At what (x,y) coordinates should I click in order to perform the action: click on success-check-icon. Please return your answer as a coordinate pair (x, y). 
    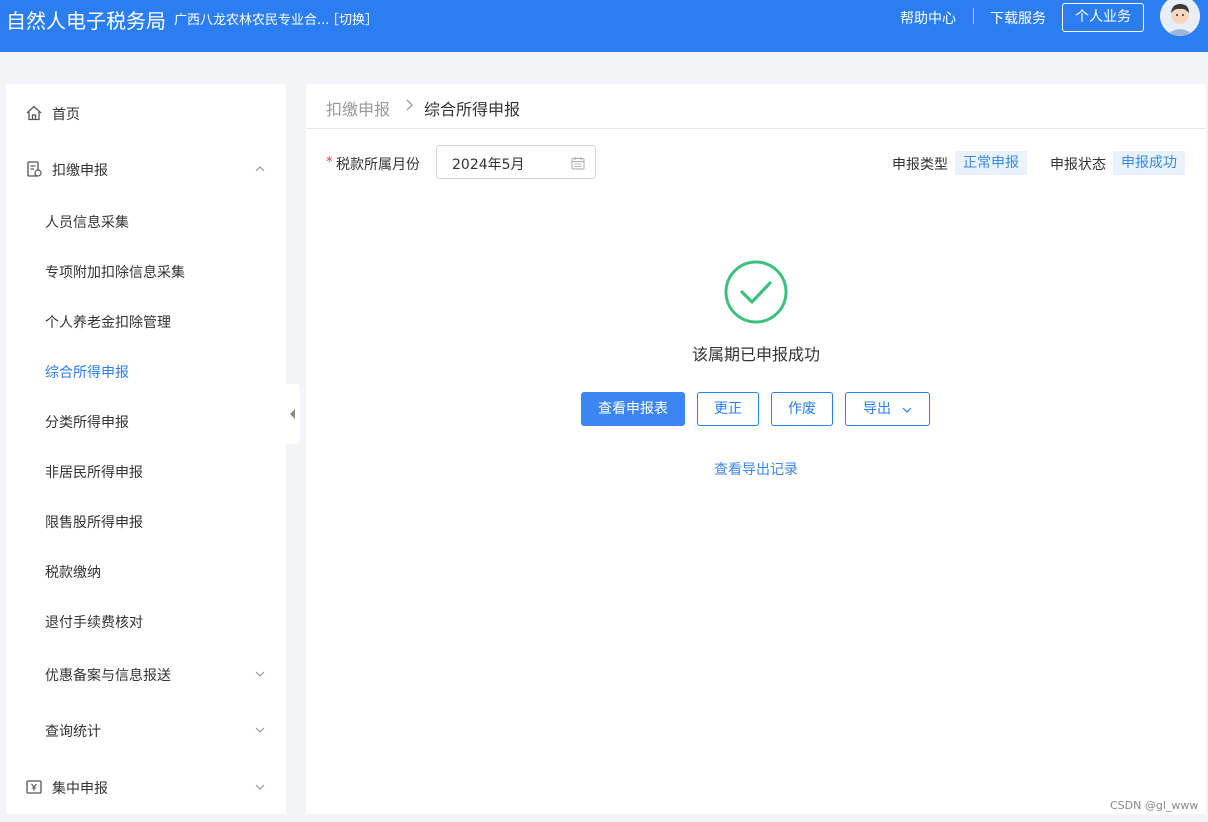
    Looking at the image, I should click on (756, 292).